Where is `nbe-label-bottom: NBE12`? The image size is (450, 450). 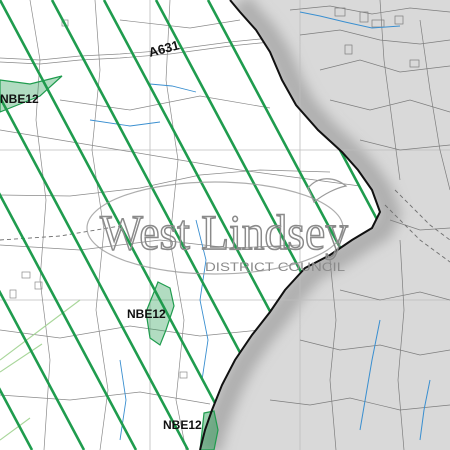 nbe-label-bottom: NBE12 is located at coordinates (182, 425).